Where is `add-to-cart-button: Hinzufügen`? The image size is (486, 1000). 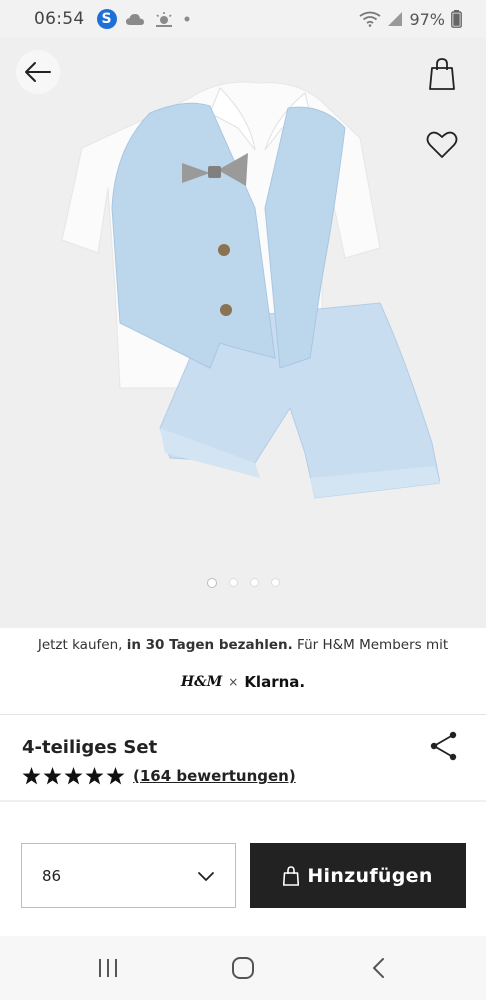 add-to-cart-button: Hinzufügen is located at coordinates (358, 875).